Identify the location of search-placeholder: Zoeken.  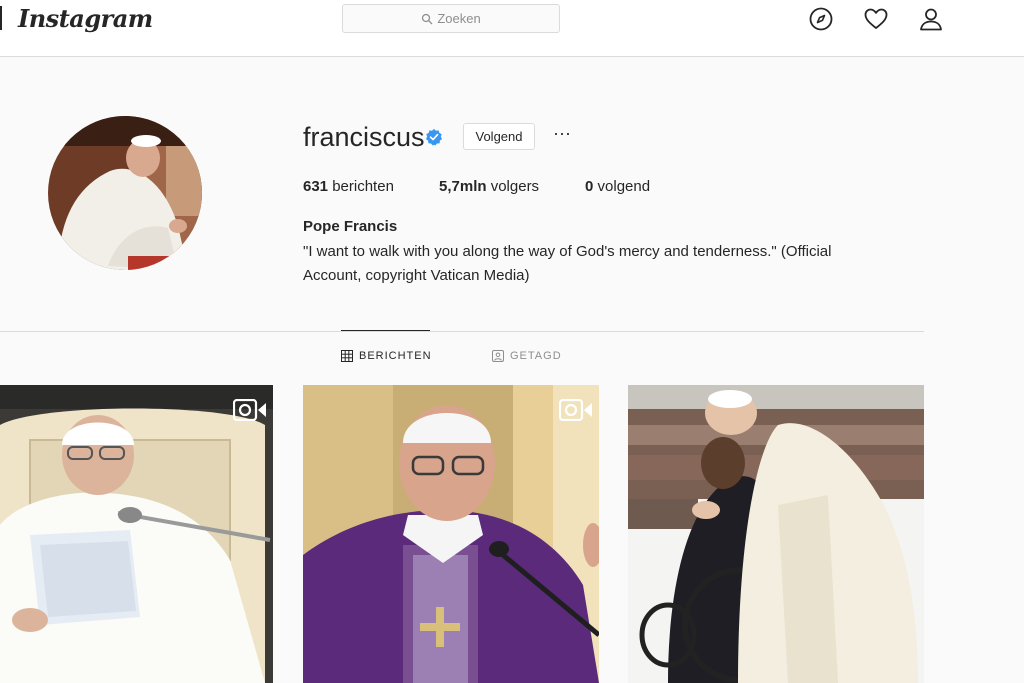
(459, 18).